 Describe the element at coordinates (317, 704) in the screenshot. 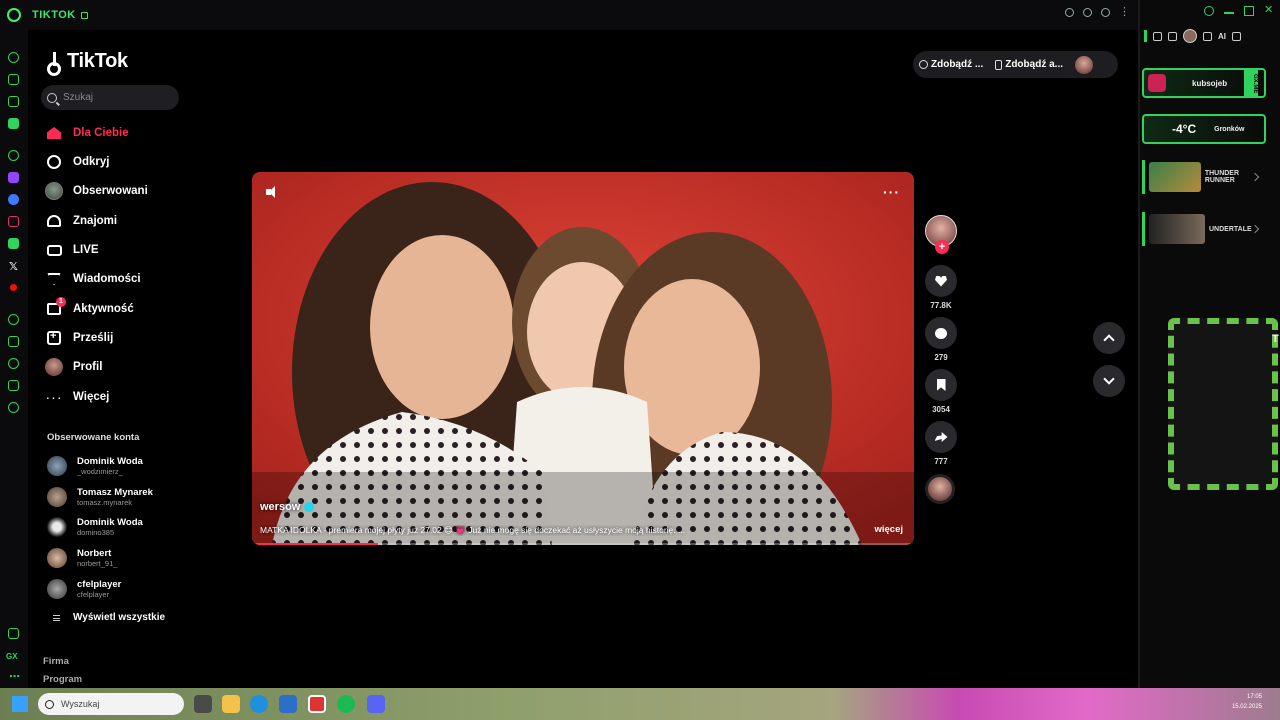

I see `opera-gx-taskbar-icon` at that location.